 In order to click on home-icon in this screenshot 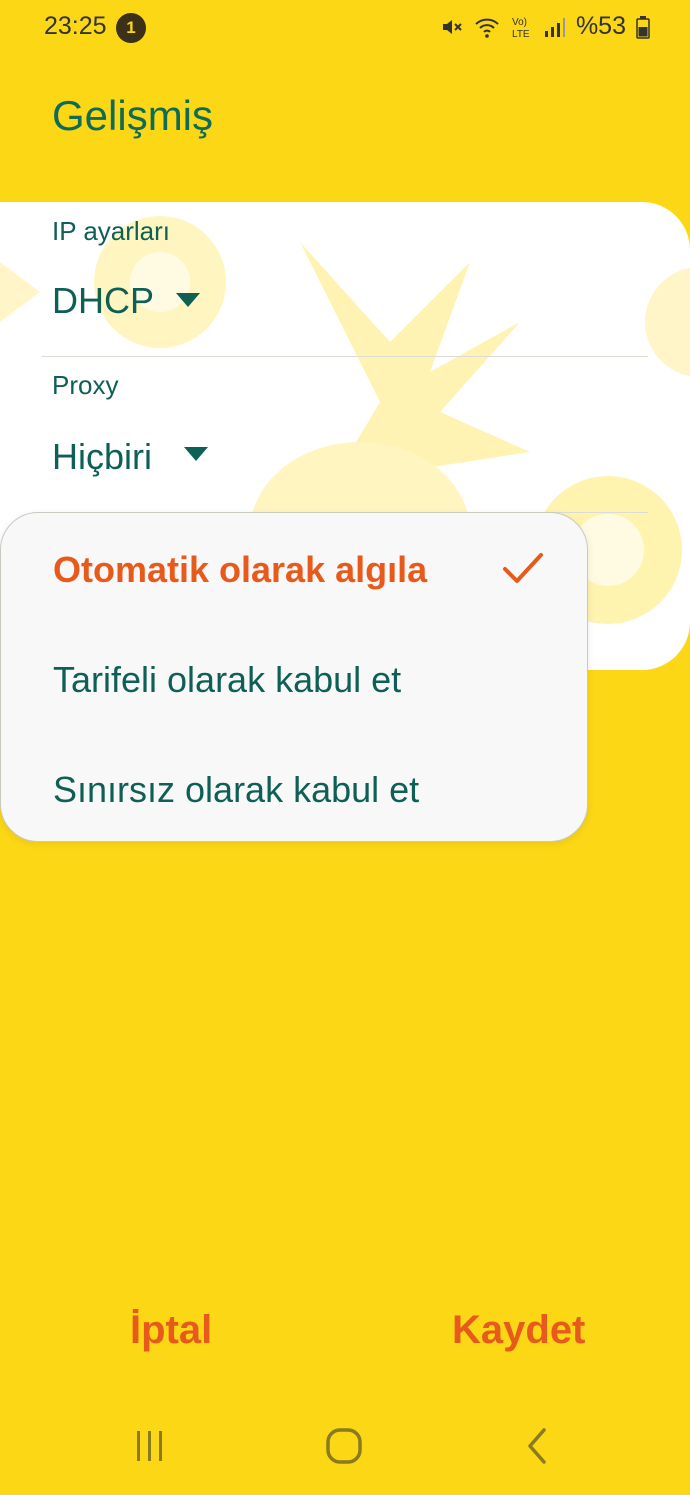, I will do `click(344, 1448)`.